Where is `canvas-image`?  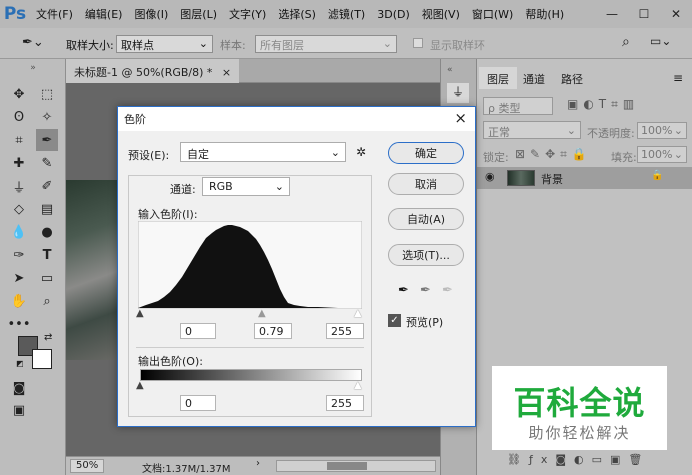
canvas-image is located at coordinates (93, 270).